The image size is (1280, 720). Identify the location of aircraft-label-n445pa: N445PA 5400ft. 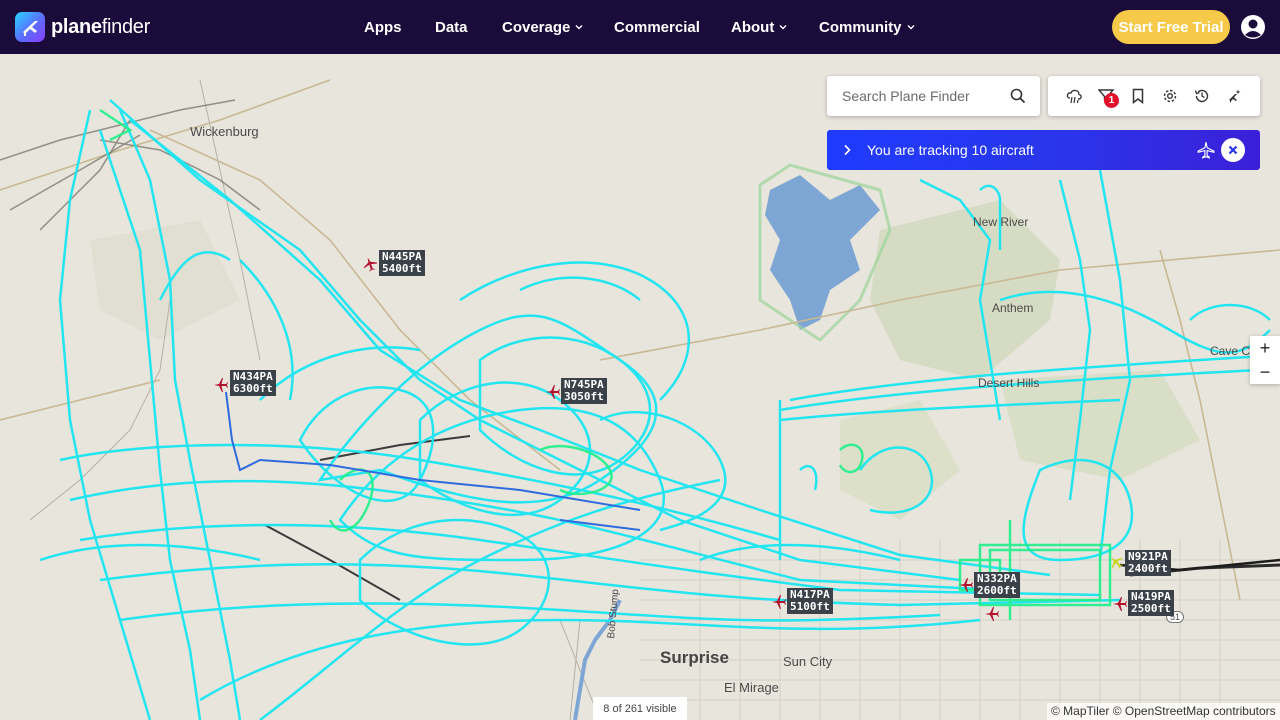
(402, 263).